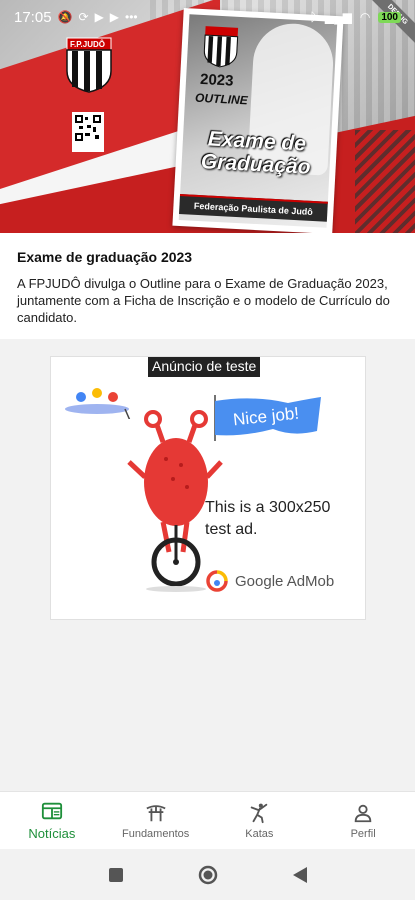 This screenshot has width=415, height=900. I want to click on system-navigation-bar, so click(207, 874).